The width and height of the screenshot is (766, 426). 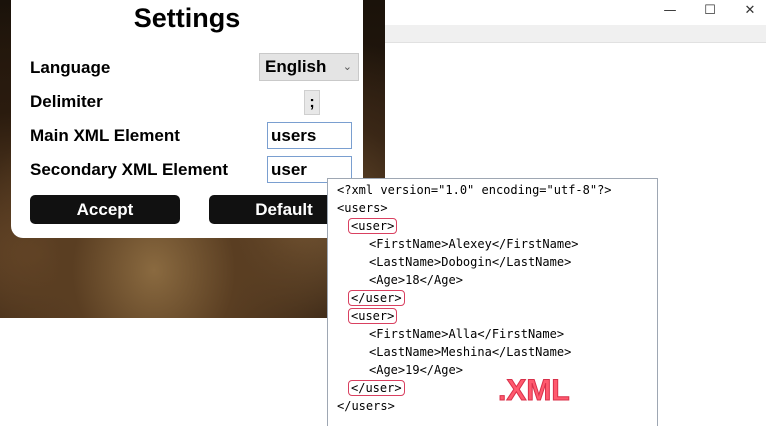 What do you see at coordinates (575, 34) in the screenshot?
I see `background-window-toolbar` at bounding box center [575, 34].